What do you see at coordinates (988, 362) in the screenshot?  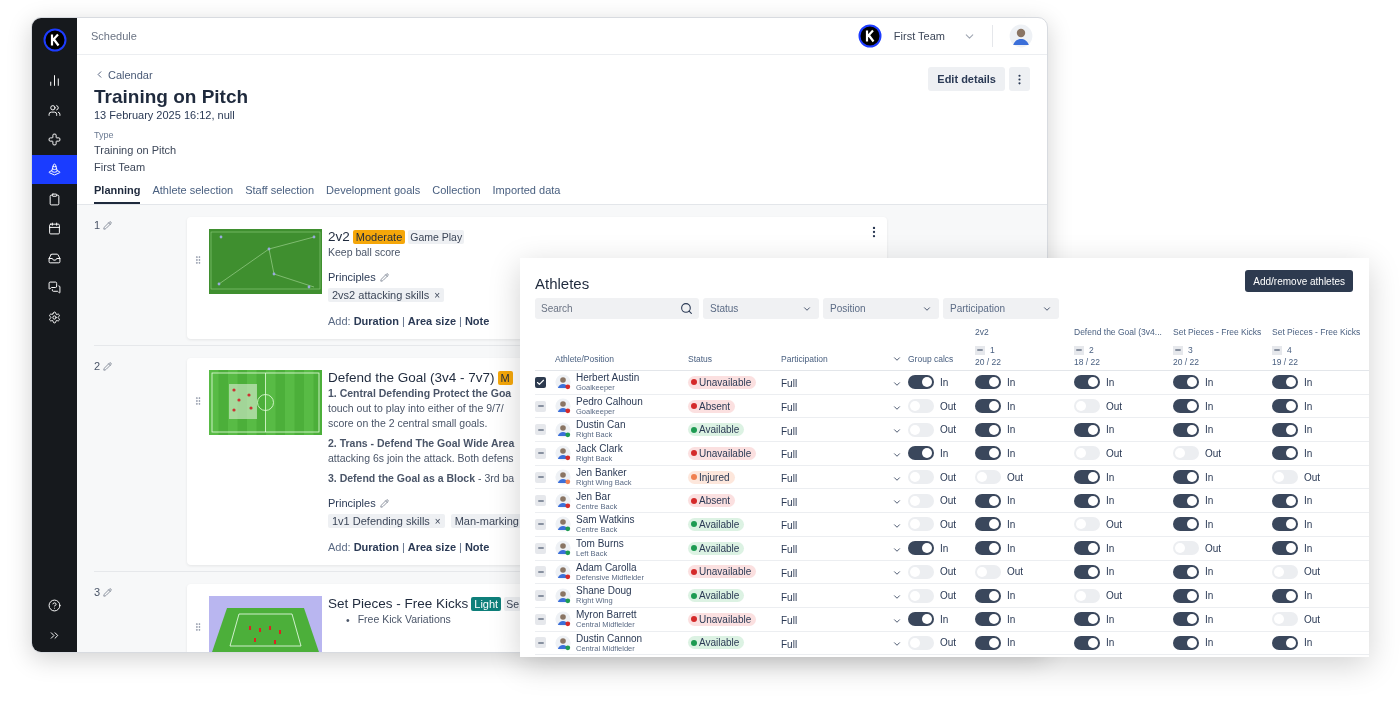 I see `session-count: 20 / 22` at bounding box center [988, 362].